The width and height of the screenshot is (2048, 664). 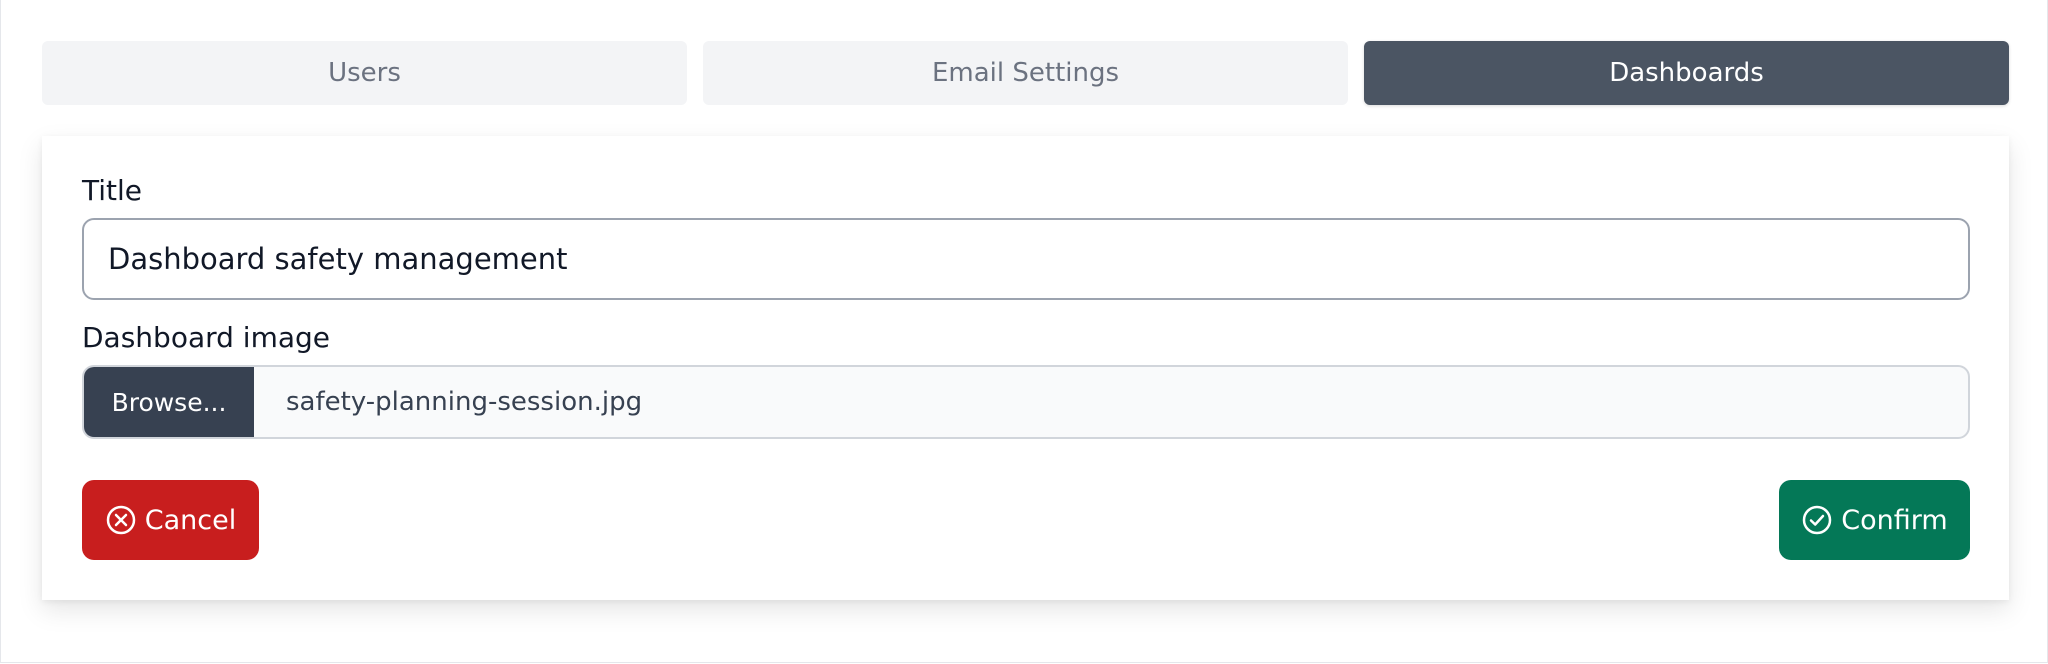 I want to click on tab-users: Users, so click(x=364, y=73).